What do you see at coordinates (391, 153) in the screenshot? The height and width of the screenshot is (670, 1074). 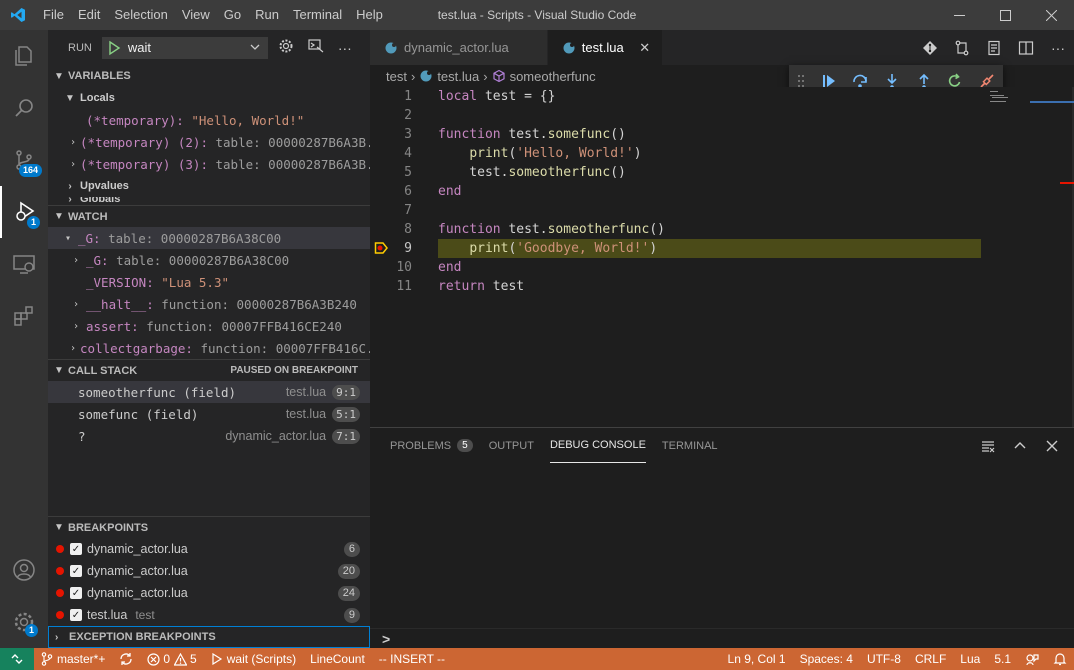 I see `line-number: 4` at bounding box center [391, 153].